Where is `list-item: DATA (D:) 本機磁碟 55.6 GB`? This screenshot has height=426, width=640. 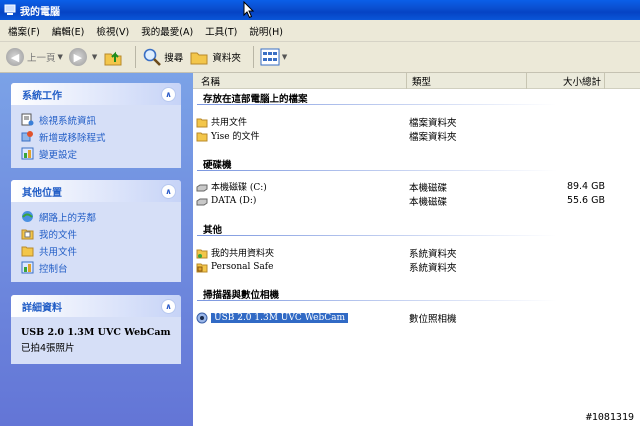 list-item: DATA (D:) 本機磁碟 55.6 GB is located at coordinates (416, 201).